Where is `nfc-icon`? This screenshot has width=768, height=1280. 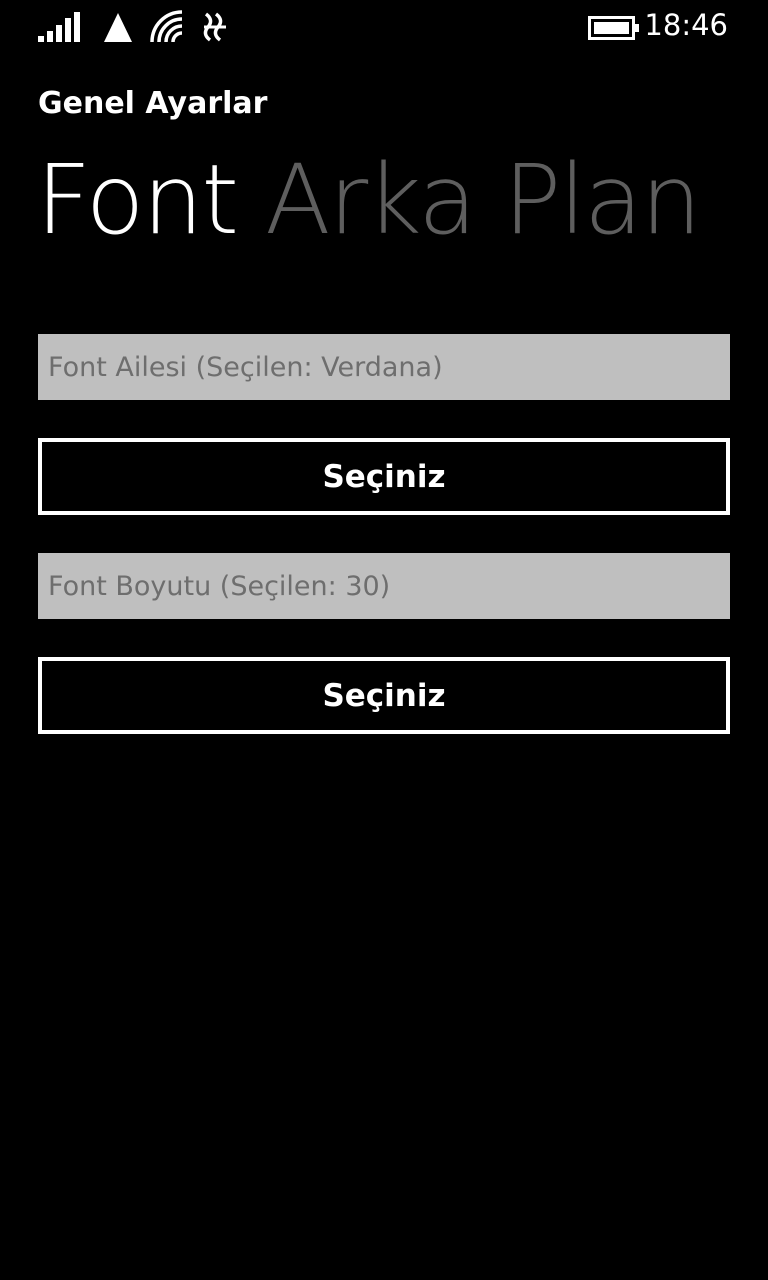
nfc-icon is located at coordinates (215, 27).